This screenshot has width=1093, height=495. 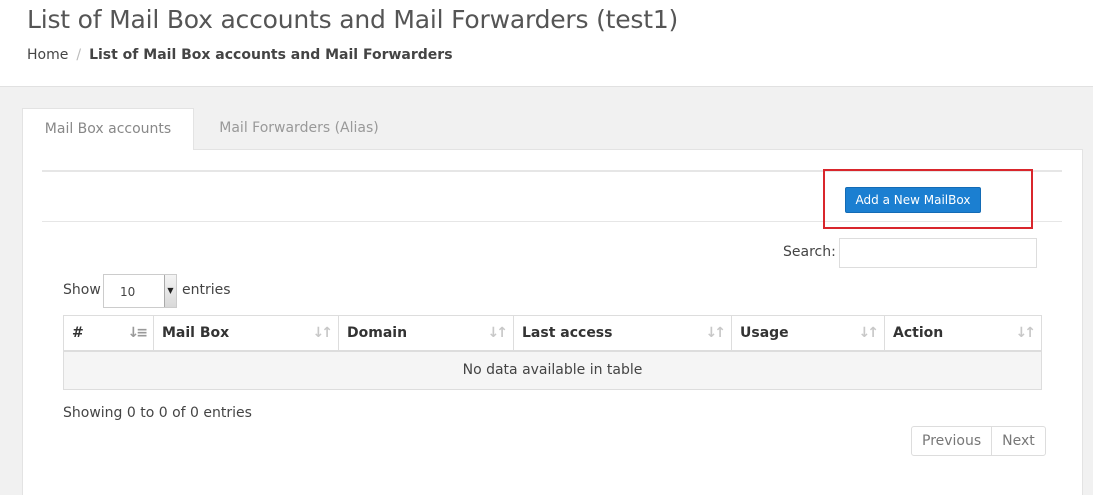 I want to click on column-header-usage: Usage ↓↑, so click(x=808, y=334).